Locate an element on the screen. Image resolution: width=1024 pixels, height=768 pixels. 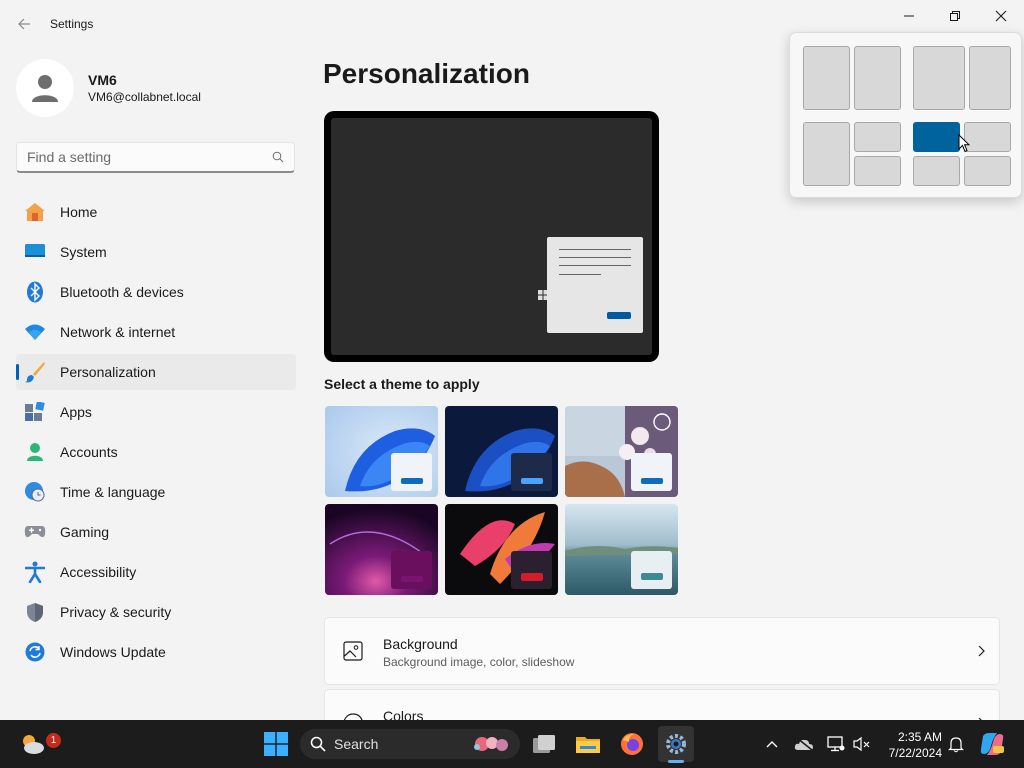
minimize-icon is located at coordinates (909, 16).